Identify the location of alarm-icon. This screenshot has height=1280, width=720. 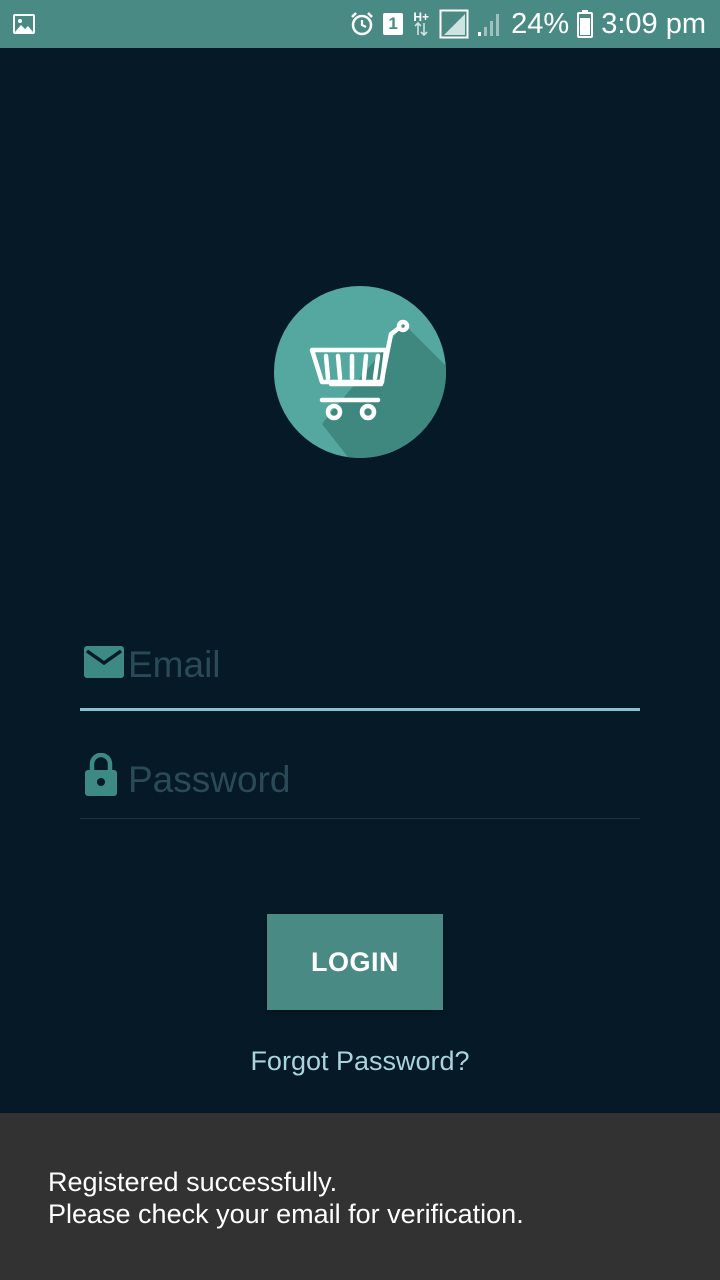
(362, 24).